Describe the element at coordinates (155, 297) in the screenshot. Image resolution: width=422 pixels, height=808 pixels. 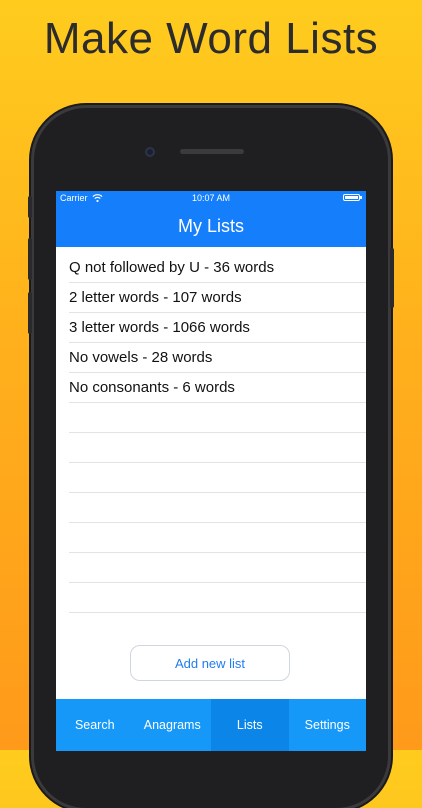
I see `list-item-label: 2 letter words - 107 words` at that location.